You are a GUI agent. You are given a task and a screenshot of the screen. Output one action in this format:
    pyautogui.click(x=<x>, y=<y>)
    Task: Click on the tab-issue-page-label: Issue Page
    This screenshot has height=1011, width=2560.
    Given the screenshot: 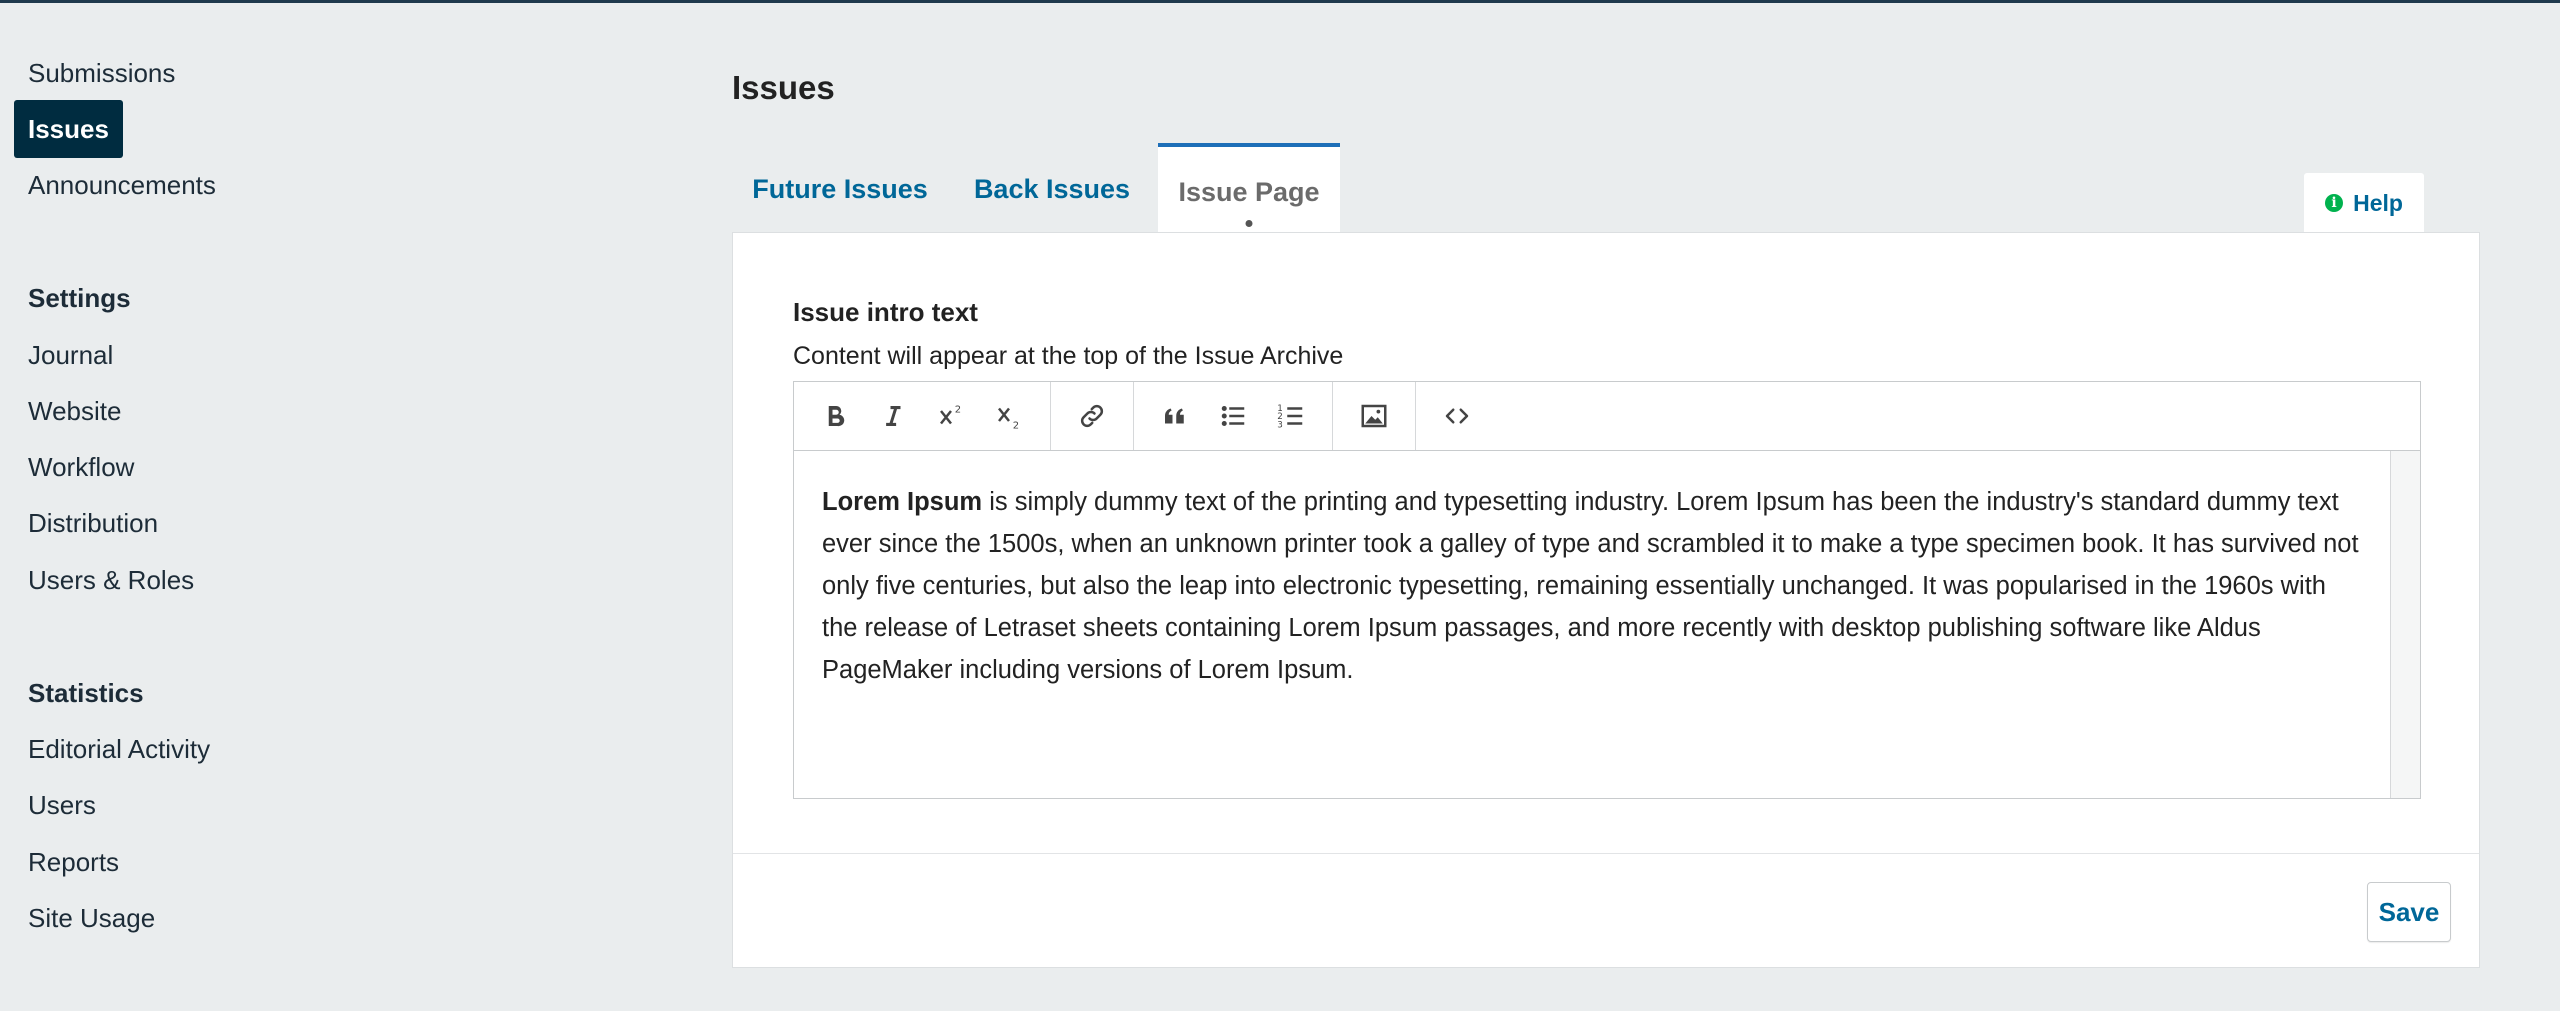 What is the action you would take?
    pyautogui.click(x=1249, y=192)
    